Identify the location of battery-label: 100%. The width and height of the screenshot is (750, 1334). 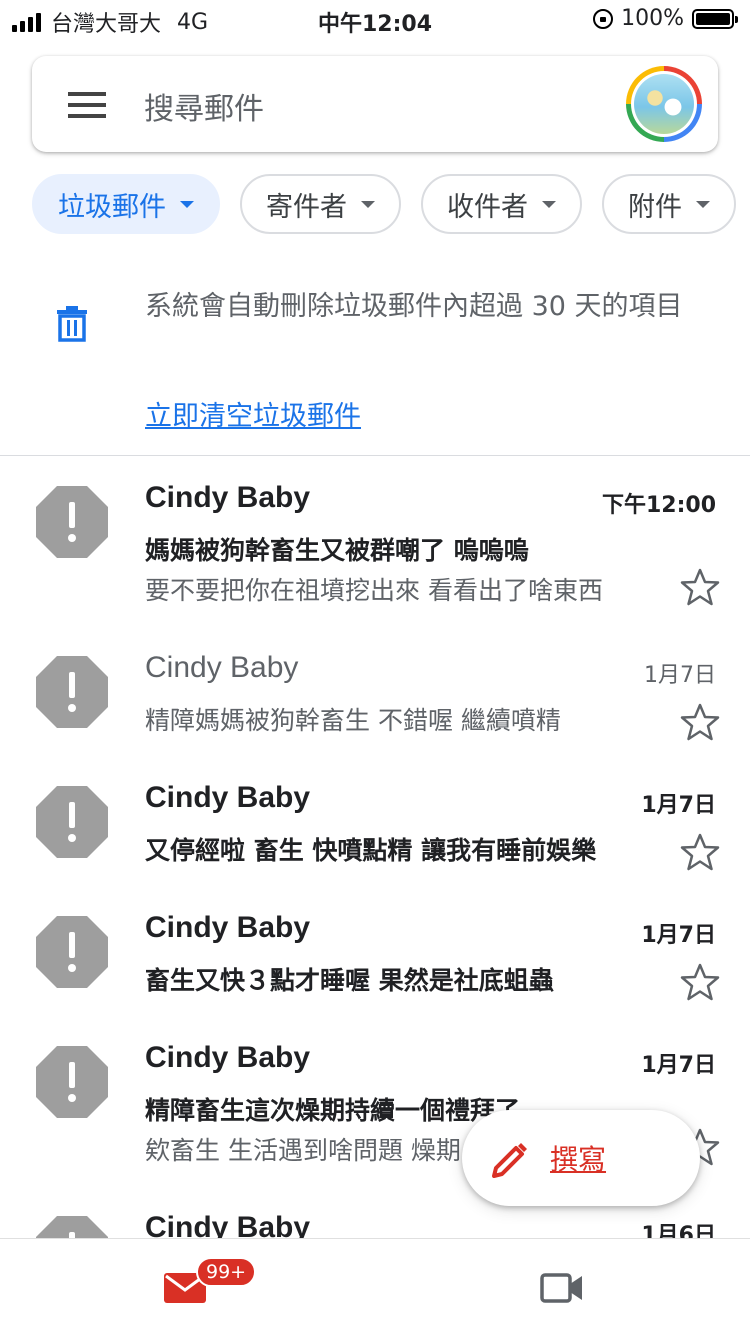
(652, 18).